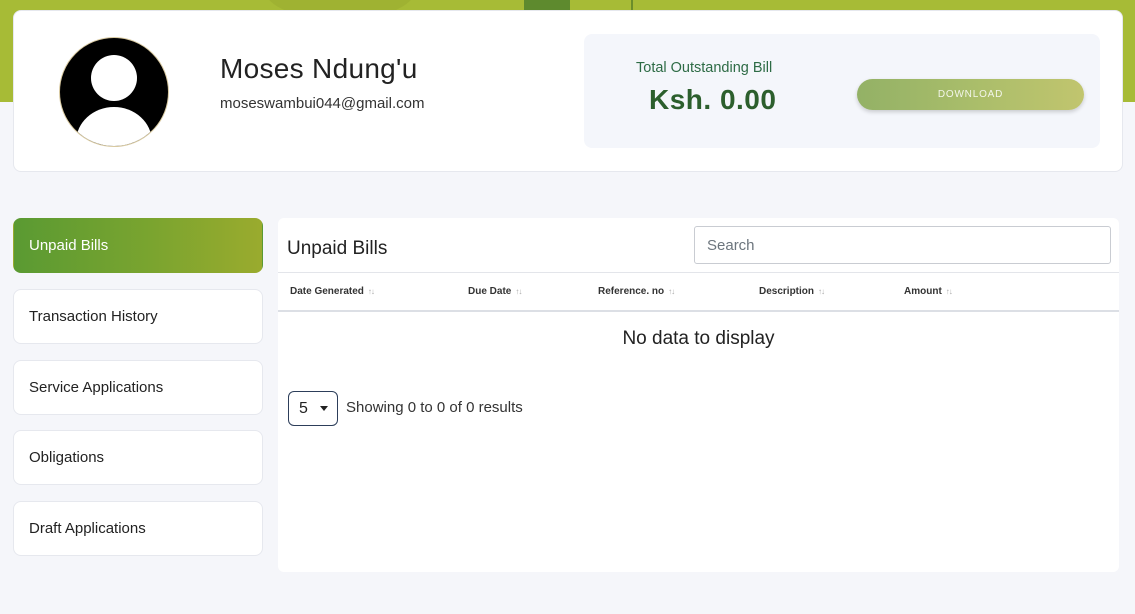 This screenshot has width=1135, height=614. Describe the element at coordinates (303, 408) in the screenshot. I see `page-size-value: 5` at that location.